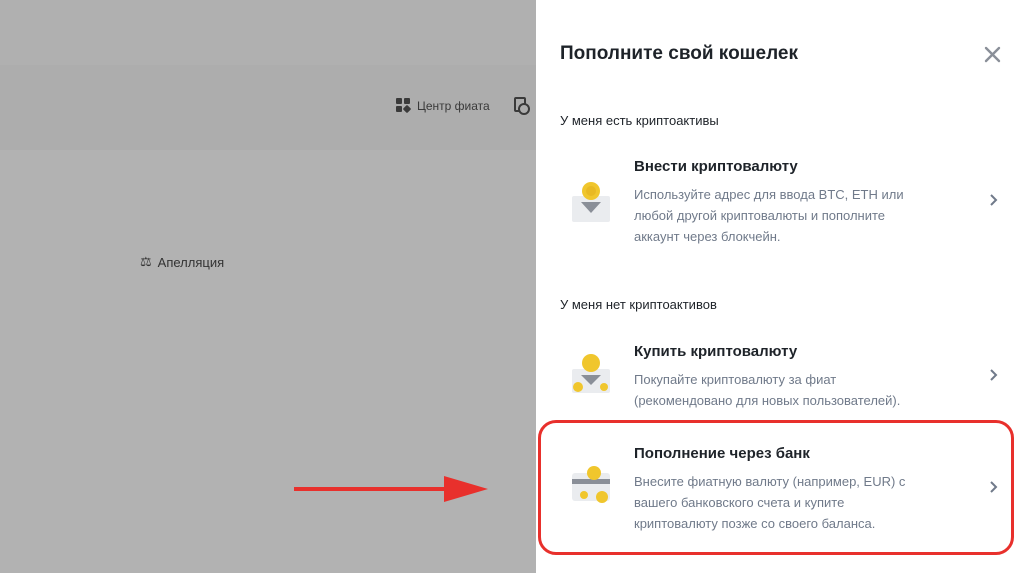 The image size is (1024, 573). What do you see at coordinates (453, 105) in the screenshot?
I see `fiat-center-label: Центр фиата` at bounding box center [453, 105].